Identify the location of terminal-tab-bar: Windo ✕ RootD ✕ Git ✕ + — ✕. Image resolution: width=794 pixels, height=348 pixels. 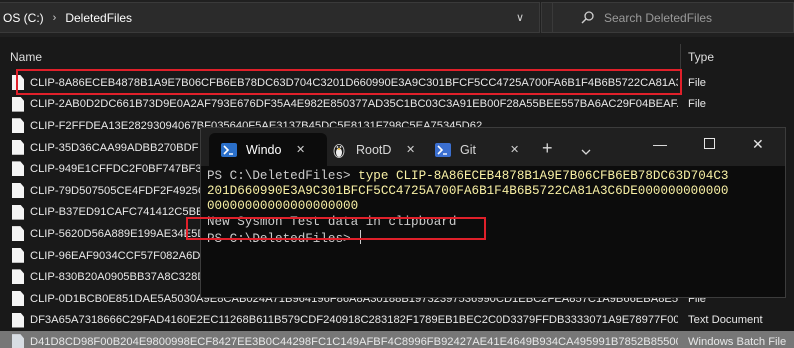
(493, 147).